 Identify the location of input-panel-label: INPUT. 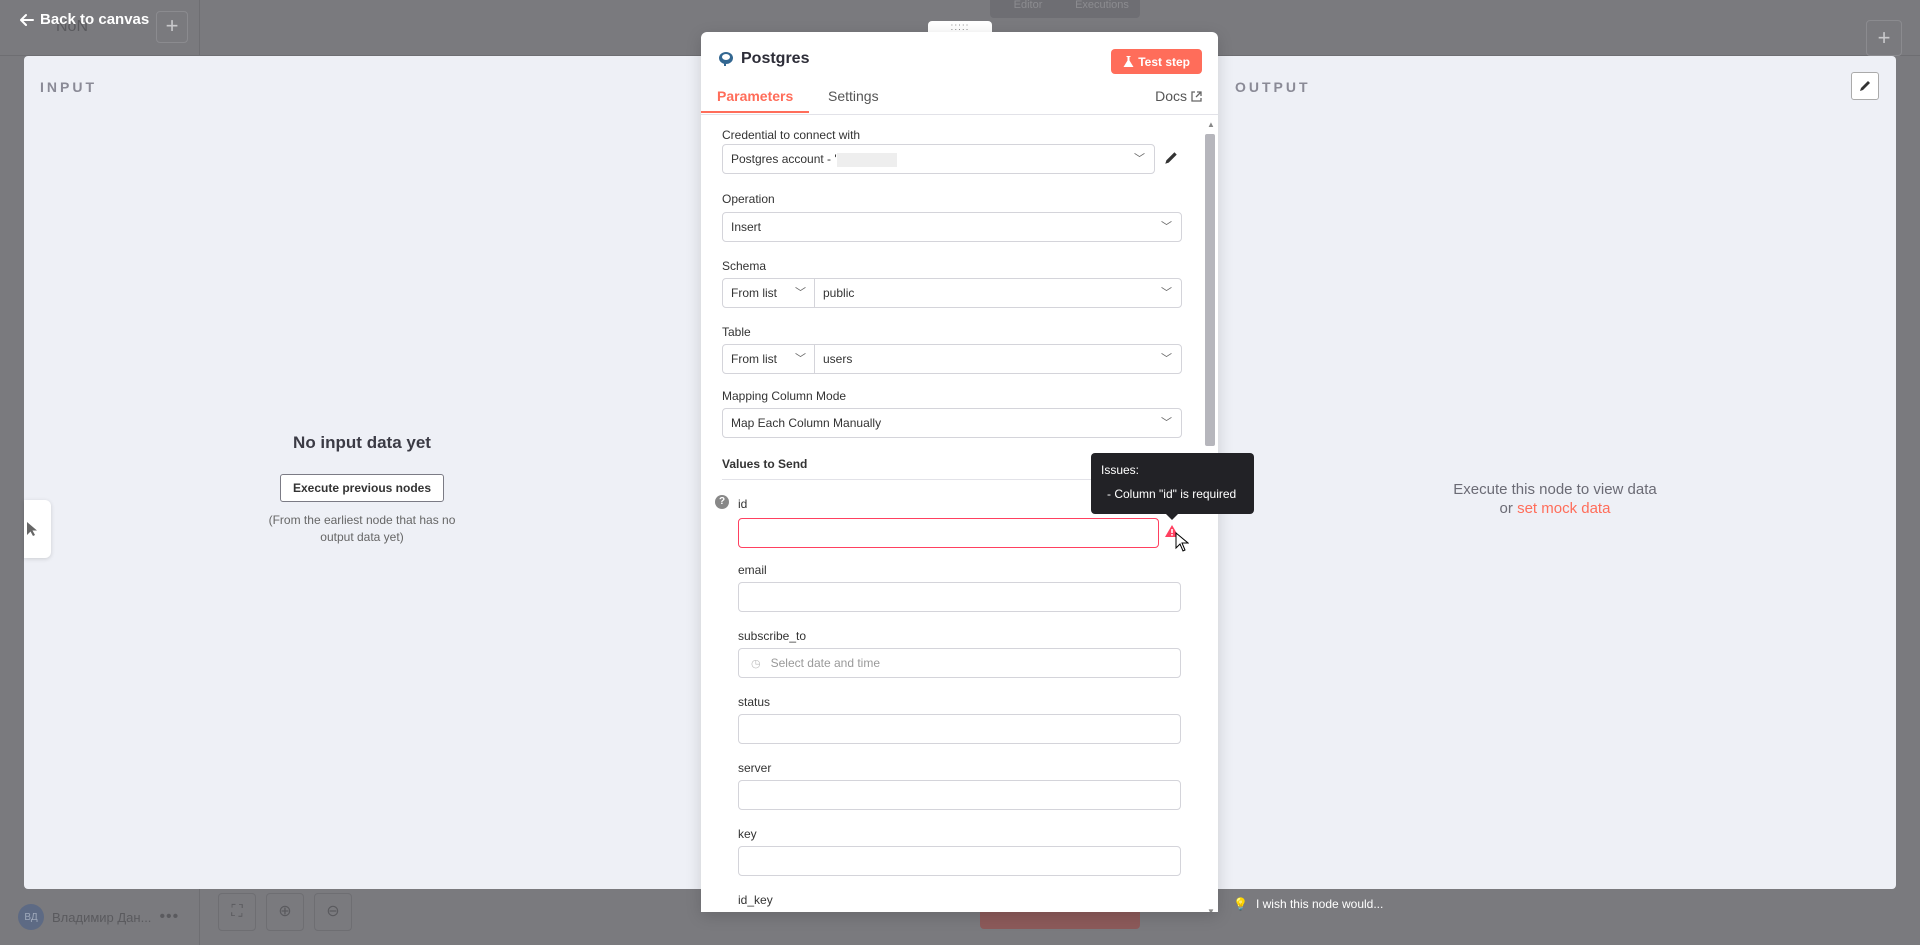
(68, 87).